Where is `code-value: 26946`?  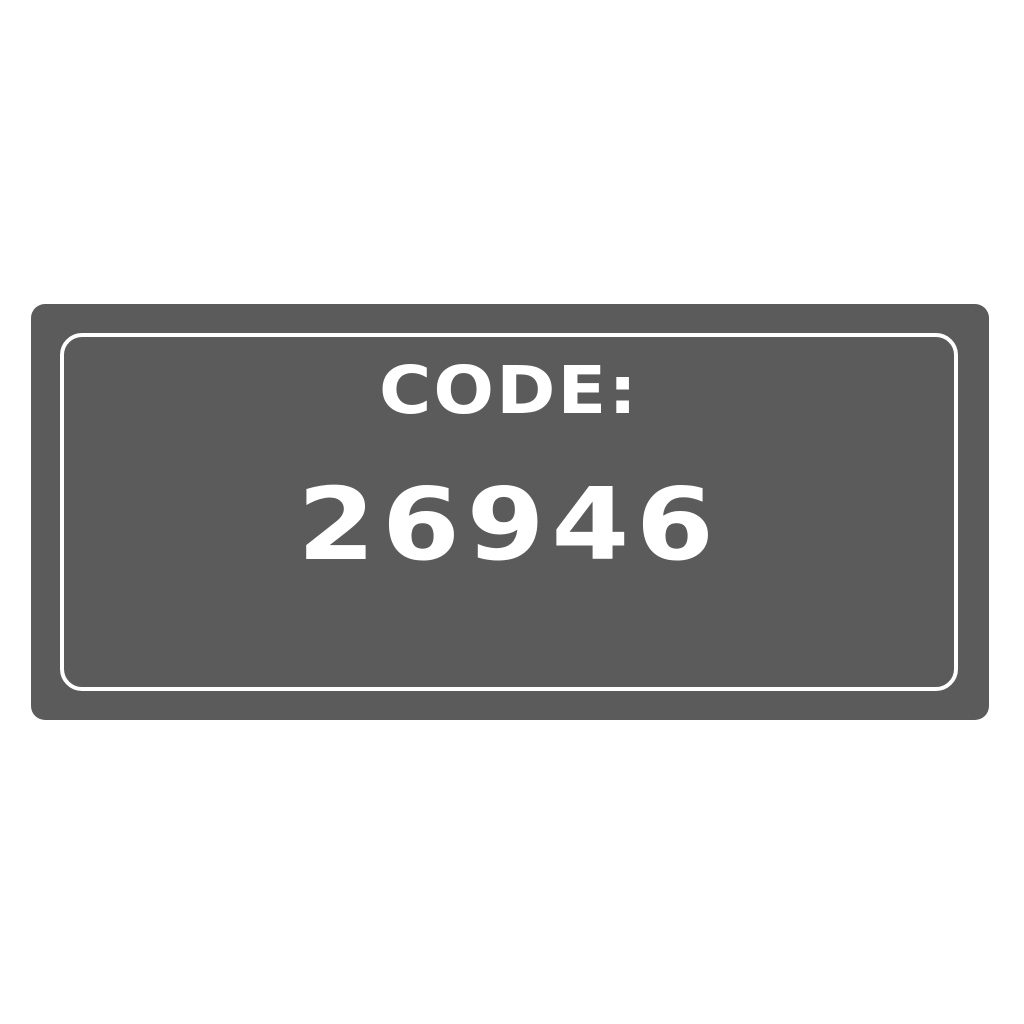
code-value: 26946 is located at coordinates (509, 524).